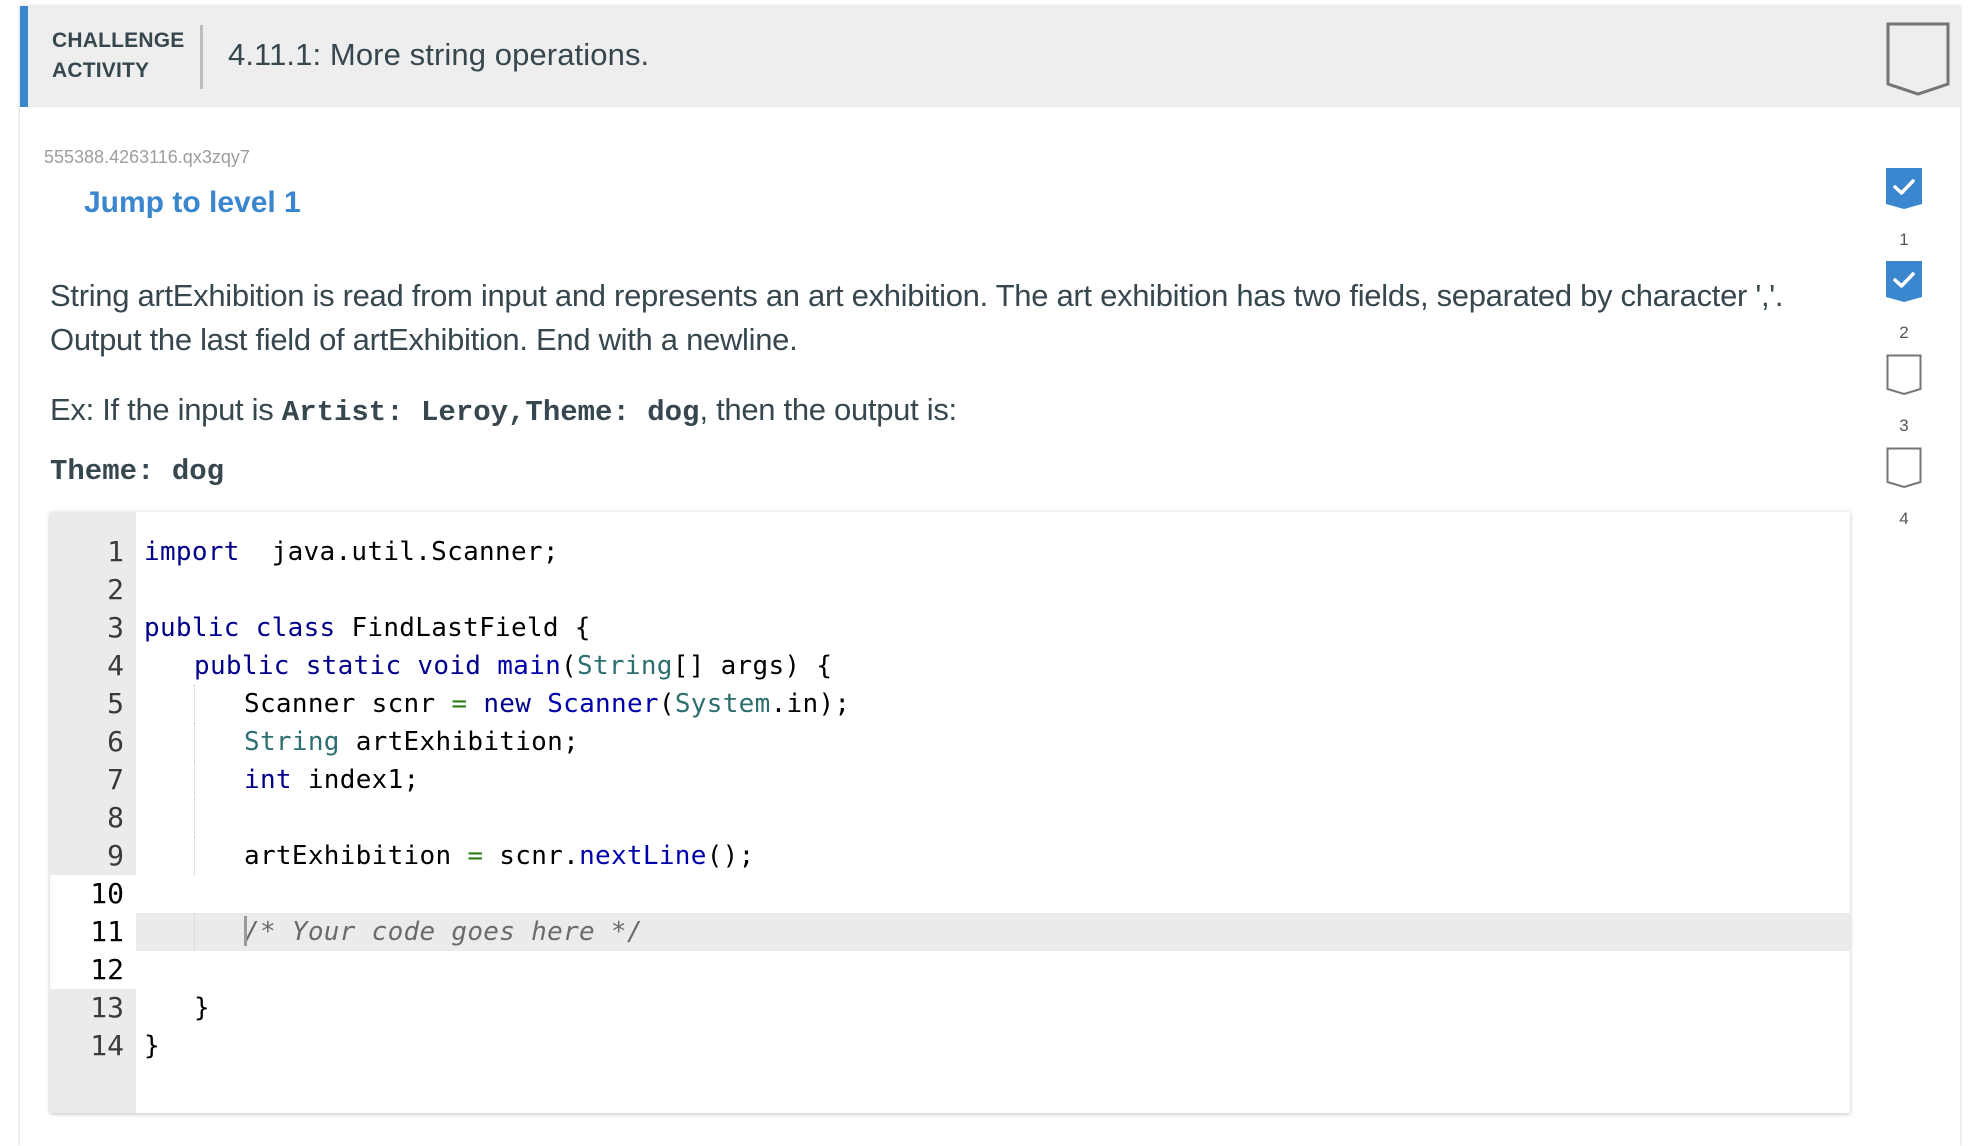  What do you see at coordinates (463, 628) in the screenshot?
I see `code-token: FindLastField {` at bounding box center [463, 628].